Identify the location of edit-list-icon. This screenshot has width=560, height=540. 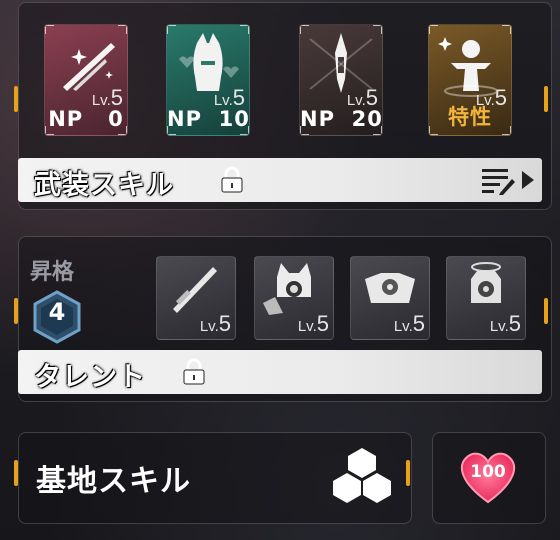
(508, 180).